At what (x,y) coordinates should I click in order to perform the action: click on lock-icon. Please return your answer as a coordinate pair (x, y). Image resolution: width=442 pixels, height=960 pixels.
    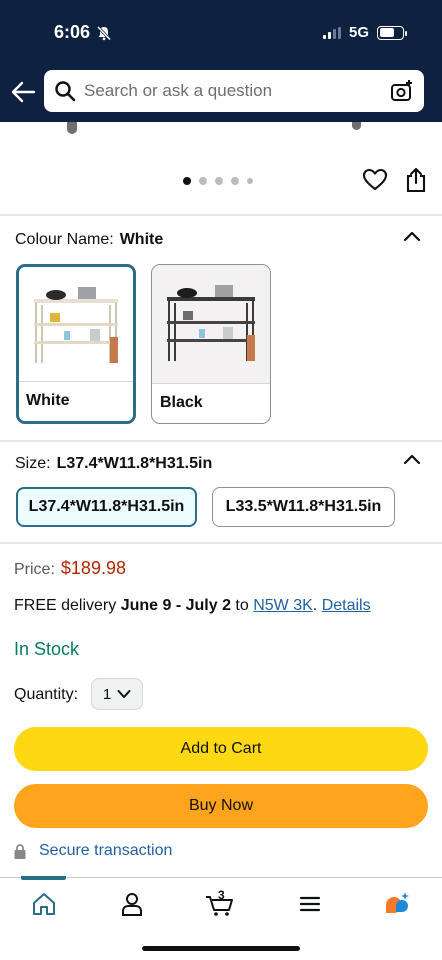
    Looking at the image, I should click on (20, 851).